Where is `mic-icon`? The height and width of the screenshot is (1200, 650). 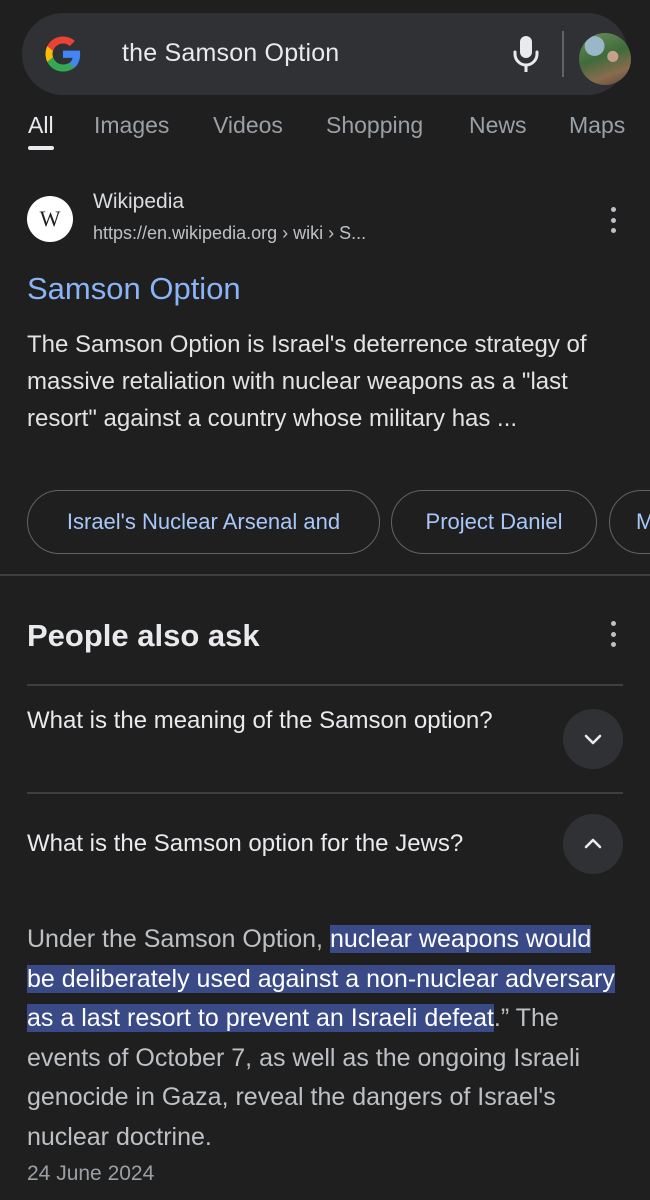
mic-icon is located at coordinates (526, 54).